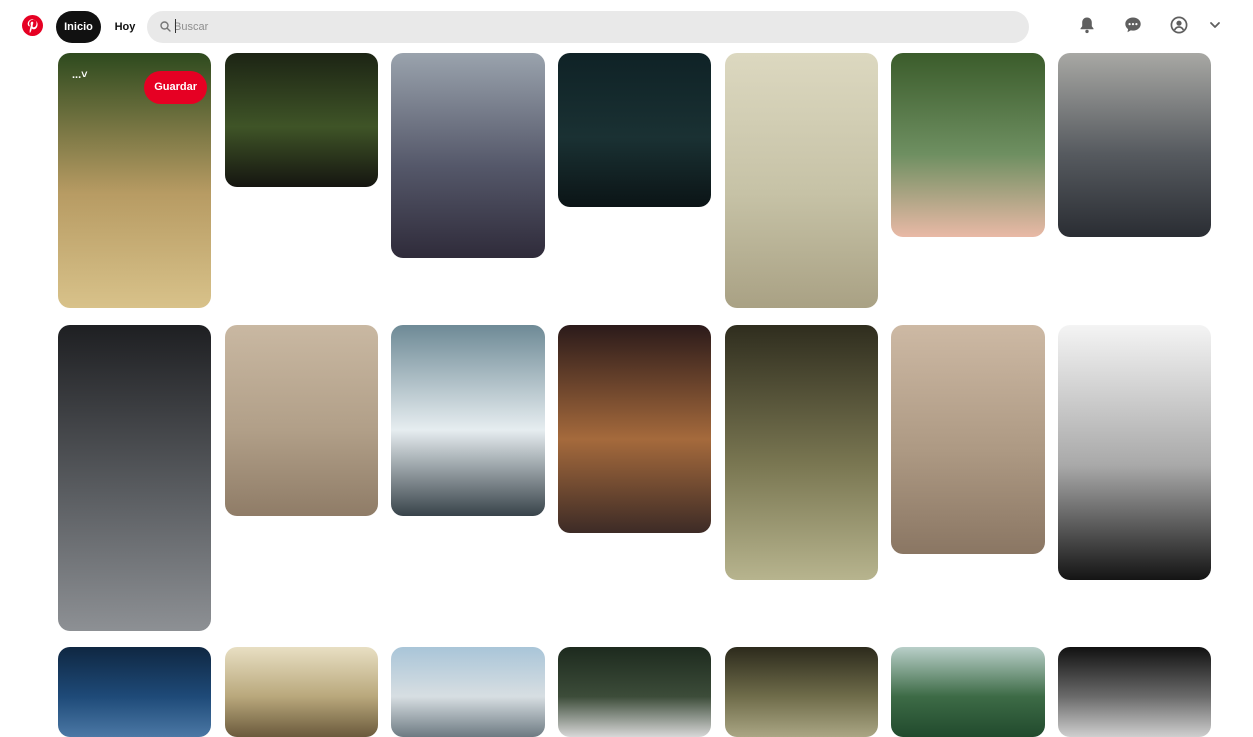 The image size is (1253, 737). What do you see at coordinates (634, 429) in the screenshot?
I see `pin-lit-alley` at bounding box center [634, 429].